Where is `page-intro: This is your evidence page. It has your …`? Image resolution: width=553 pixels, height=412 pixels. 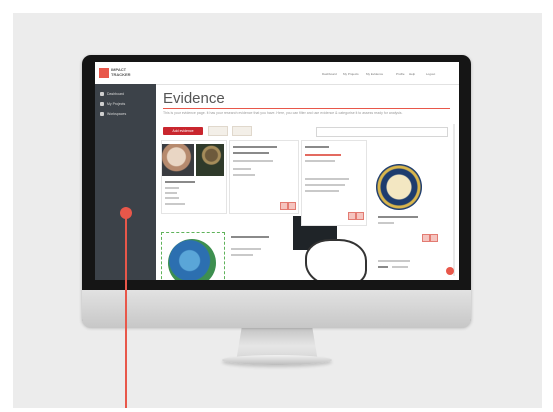
page-intro: This is your evidence page. It has your … is located at coordinates (283, 113).